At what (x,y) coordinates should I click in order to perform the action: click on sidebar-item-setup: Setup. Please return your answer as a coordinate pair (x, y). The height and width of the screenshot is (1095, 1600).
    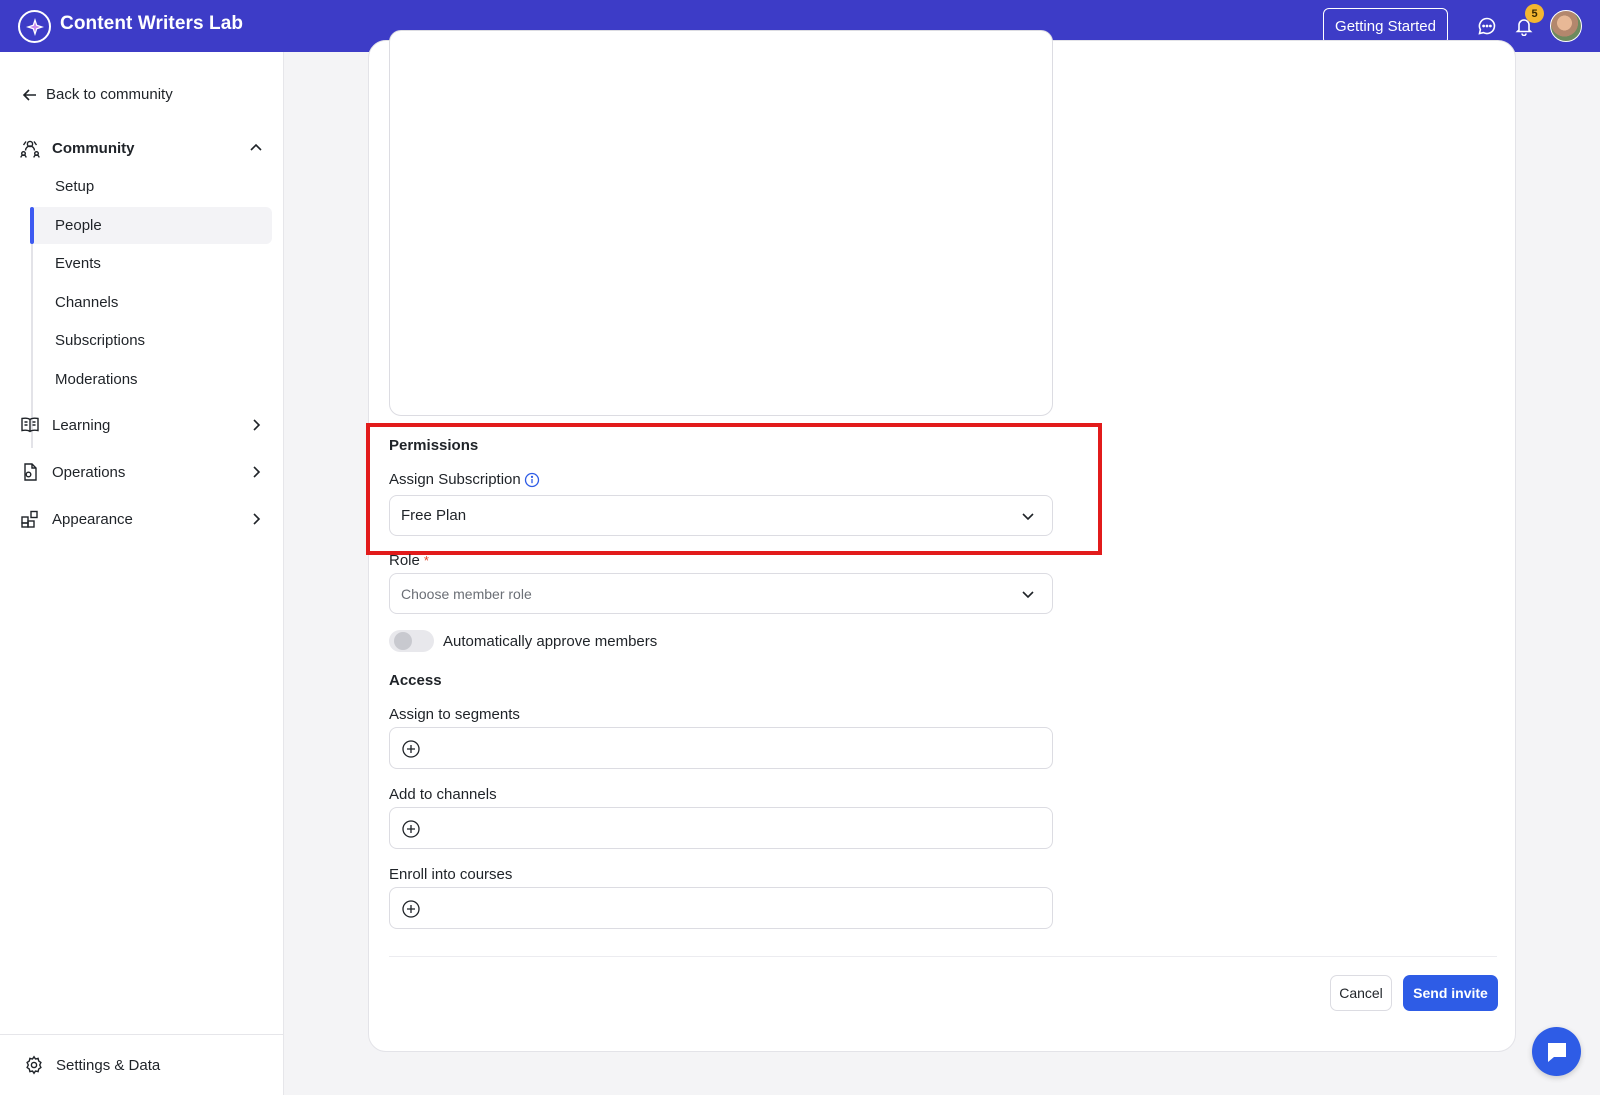
    Looking at the image, I should click on (153, 186).